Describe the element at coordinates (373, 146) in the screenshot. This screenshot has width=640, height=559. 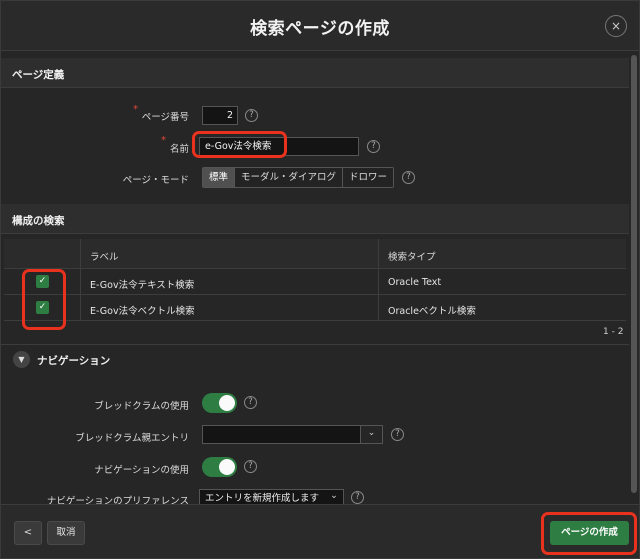
I see `name-help-icon: ?` at that location.